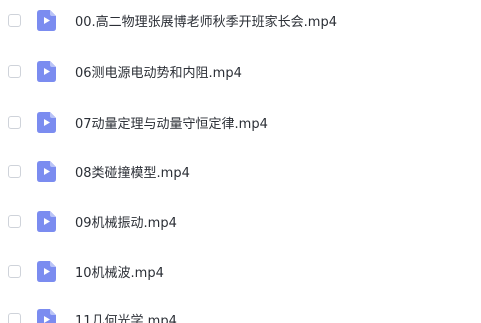  What do you see at coordinates (119, 273) in the screenshot?
I see `file-name: 10机械波.mp4` at bounding box center [119, 273].